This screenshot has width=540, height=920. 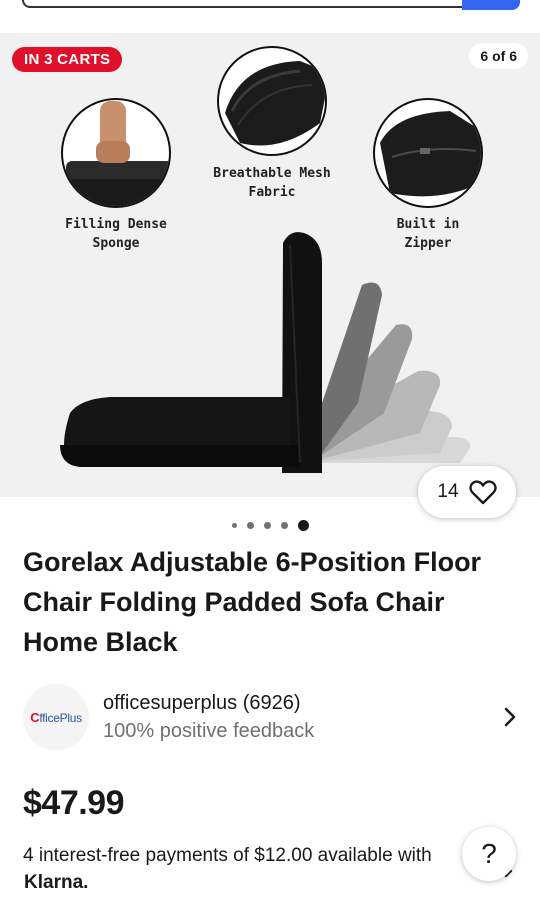 I want to click on gallery-dots, so click(x=270, y=525).